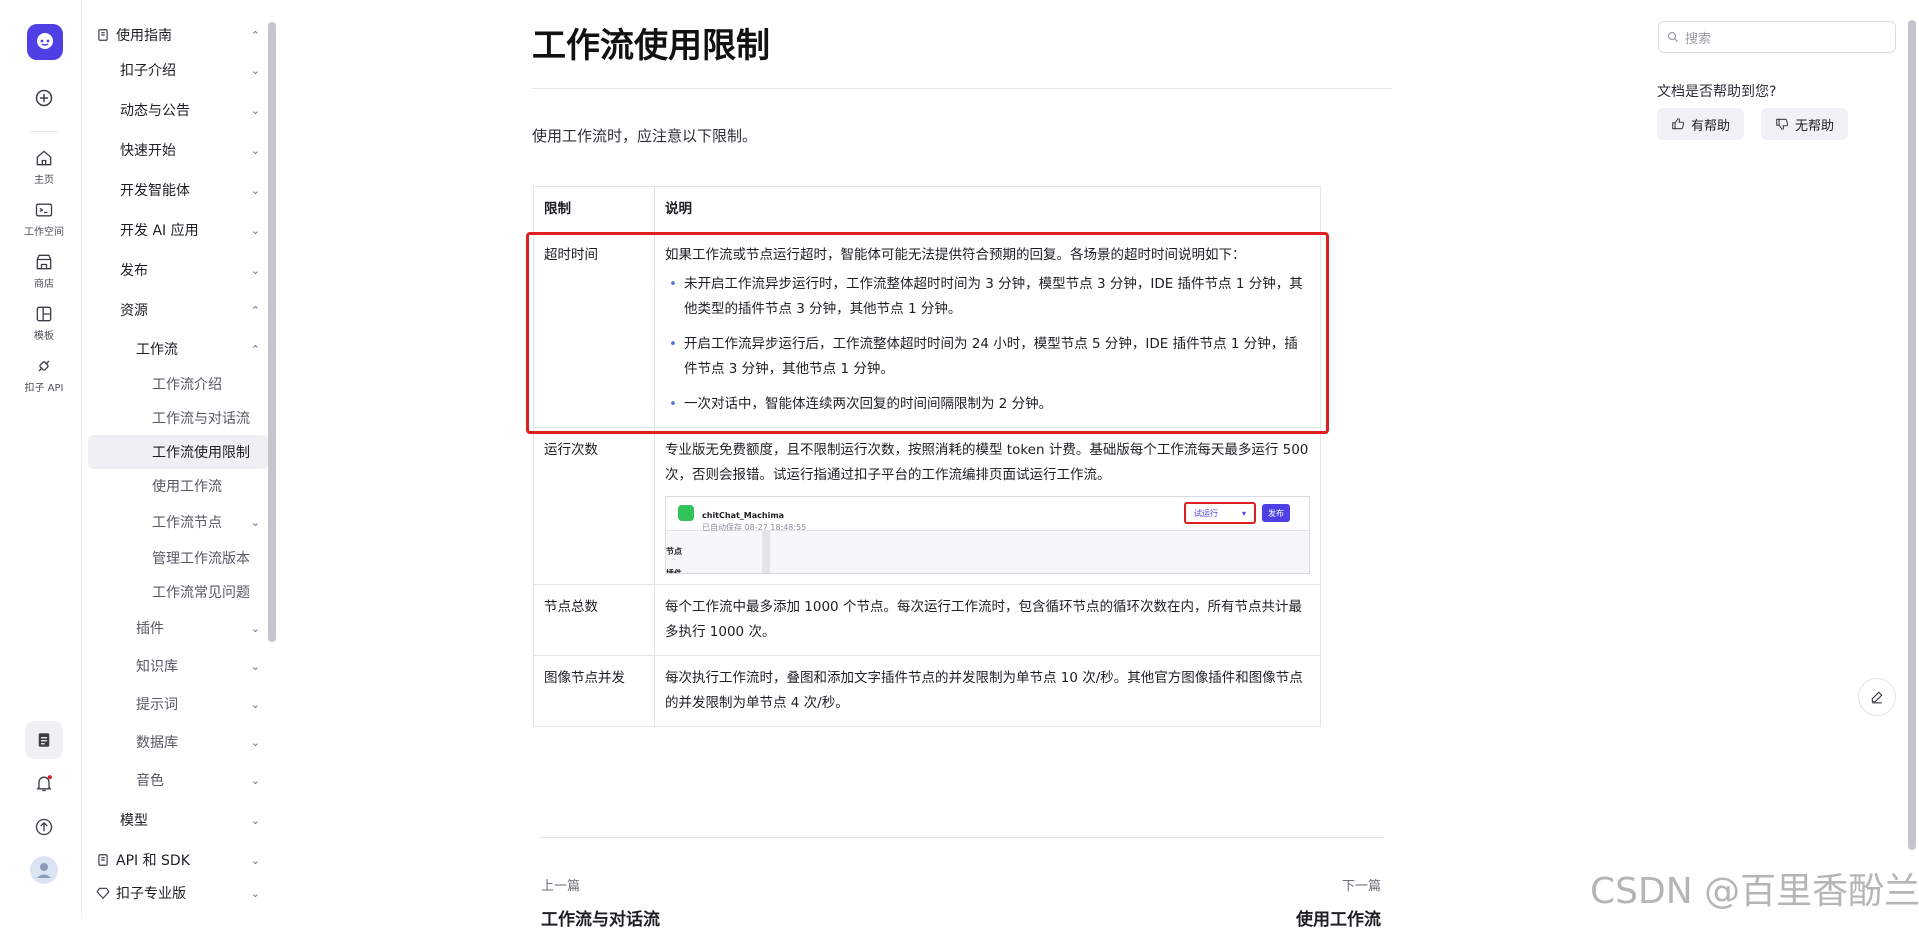 Image resolution: width=1919 pixels, height=930 pixels. Describe the element at coordinates (202, 742) in the screenshot. I see `nav-item: 数据库 ⌄` at that location.